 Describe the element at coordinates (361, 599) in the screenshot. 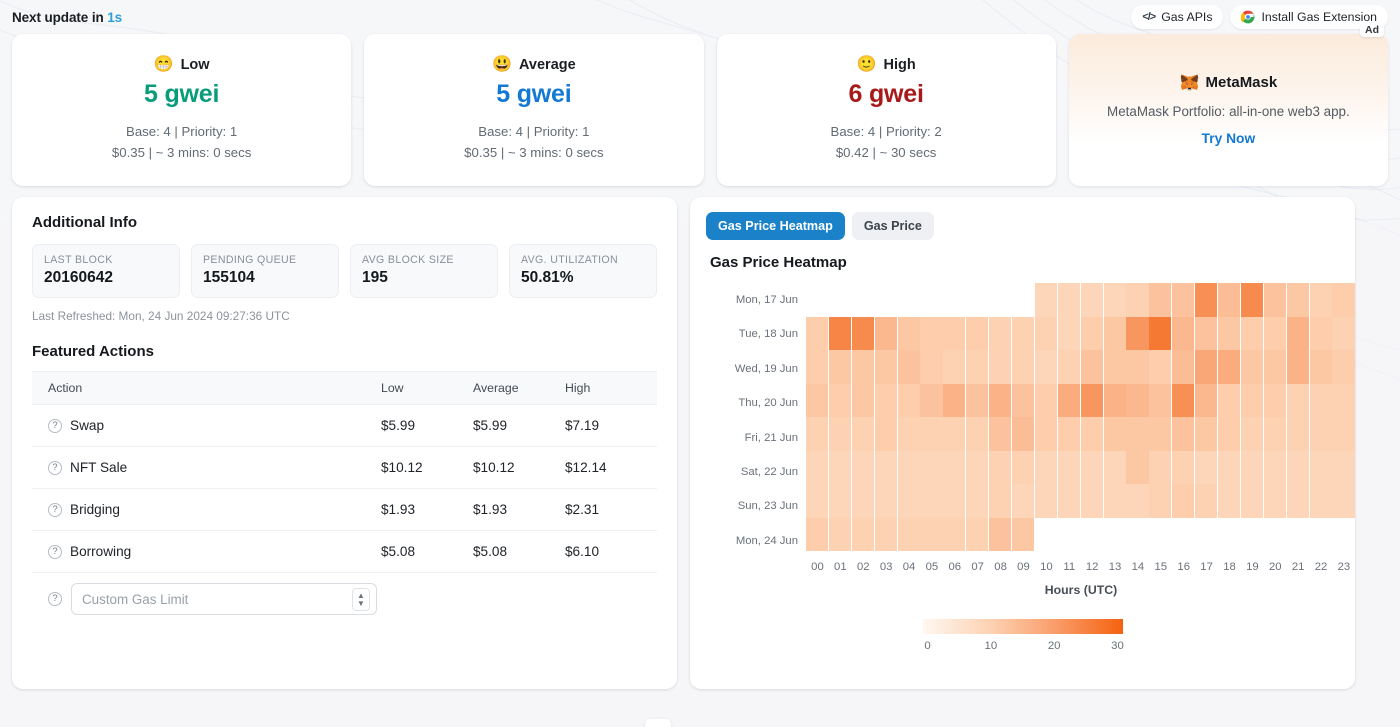

I see `custom-gas-limit-stepper: ▲ ▼` at that location.